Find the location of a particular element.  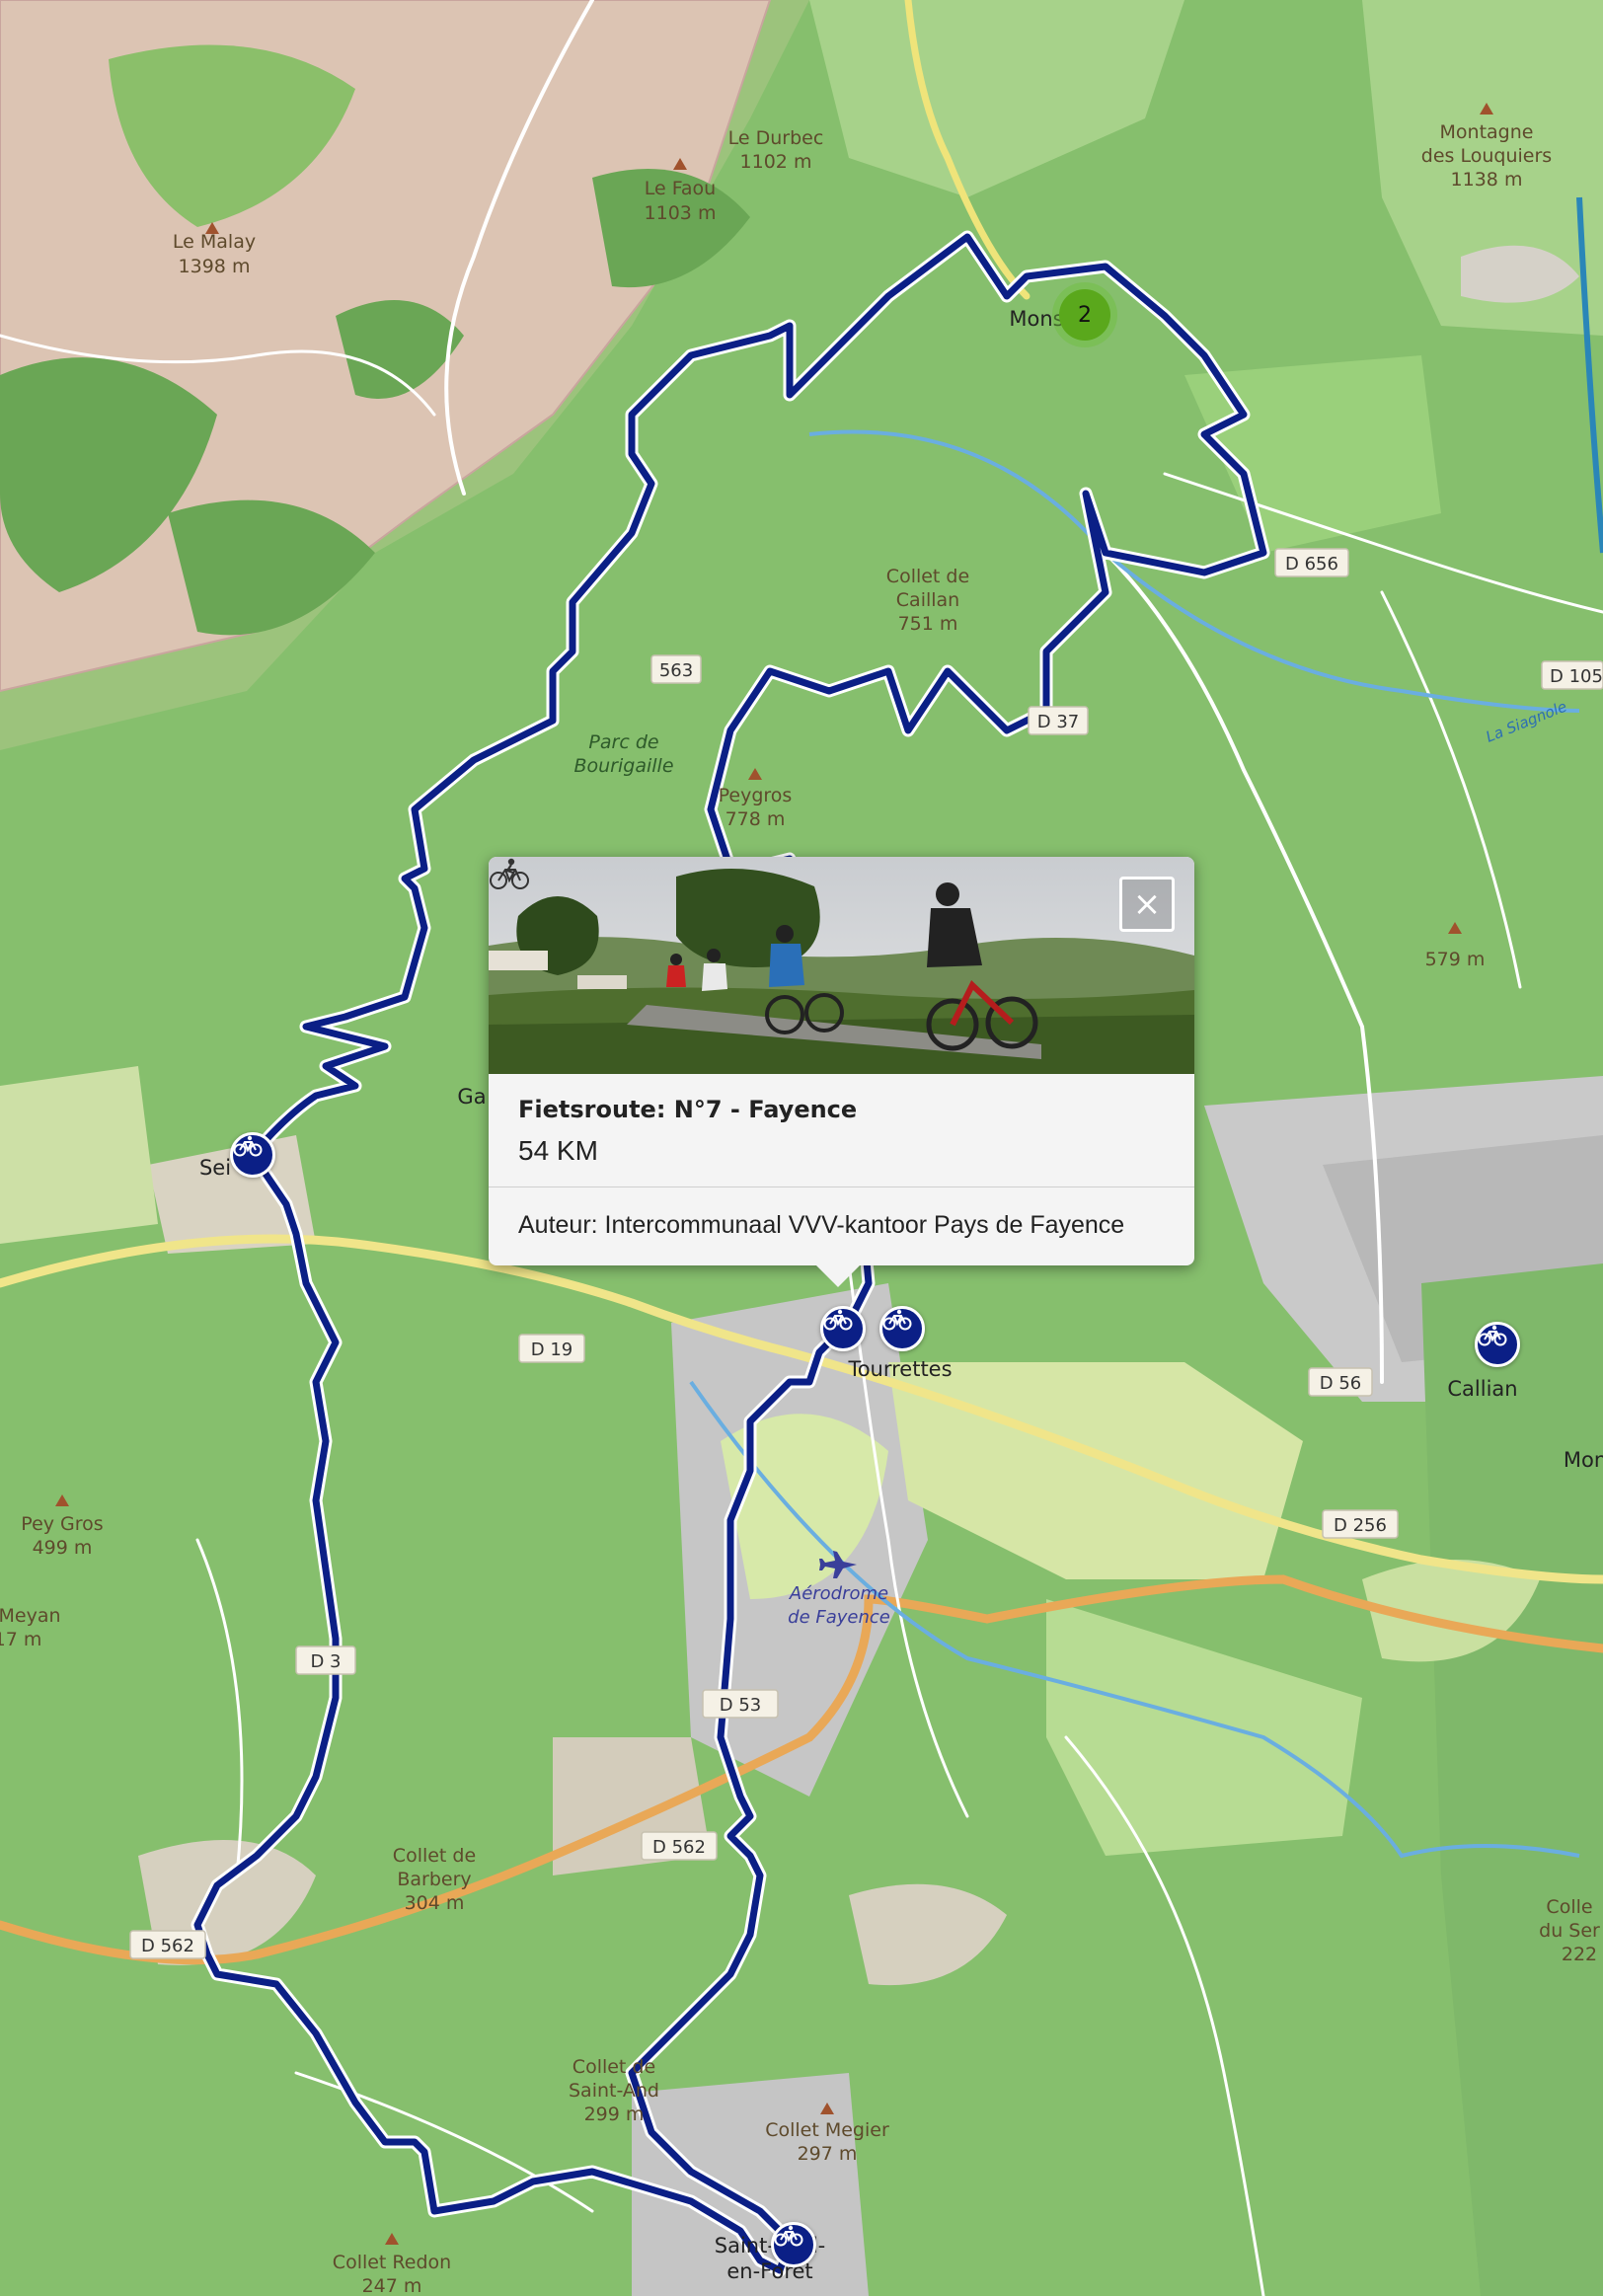

town-label: Tourrettes is located at coordinates (899, 1369).